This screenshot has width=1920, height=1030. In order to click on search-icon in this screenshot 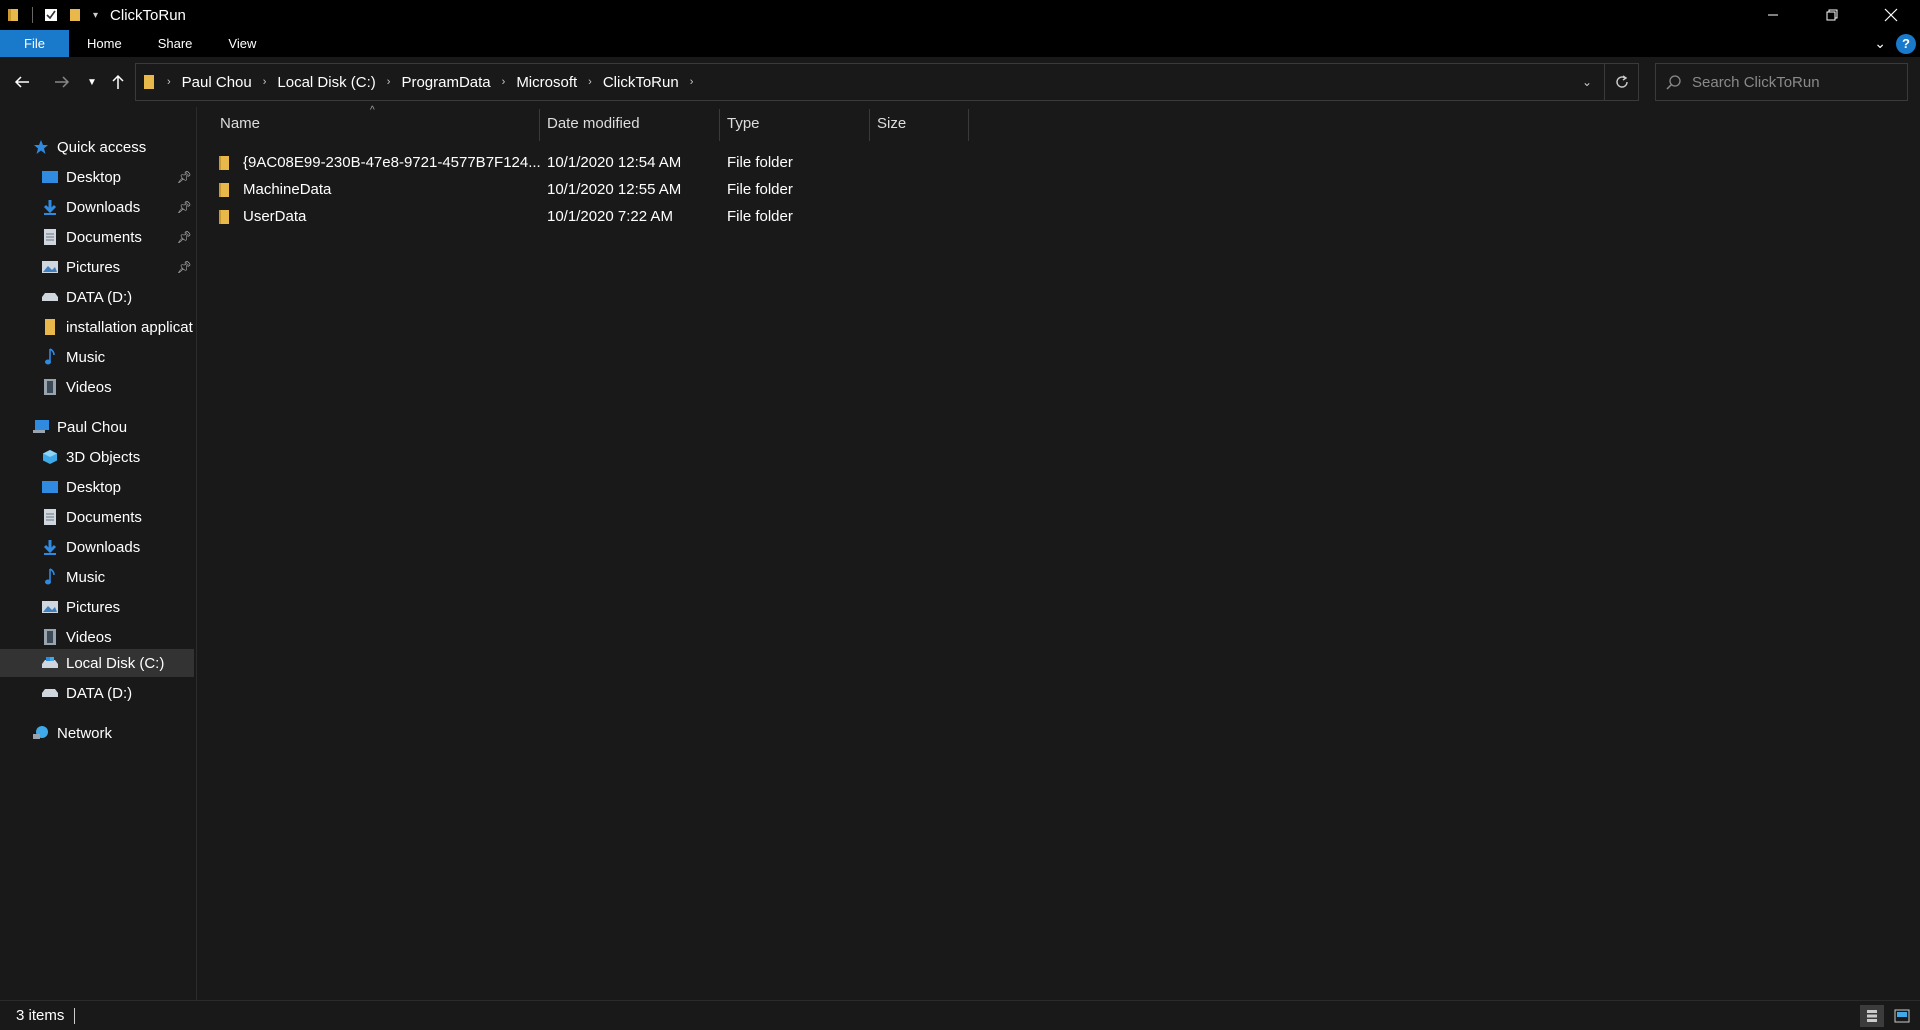, I will do `click(1673, 82)`.